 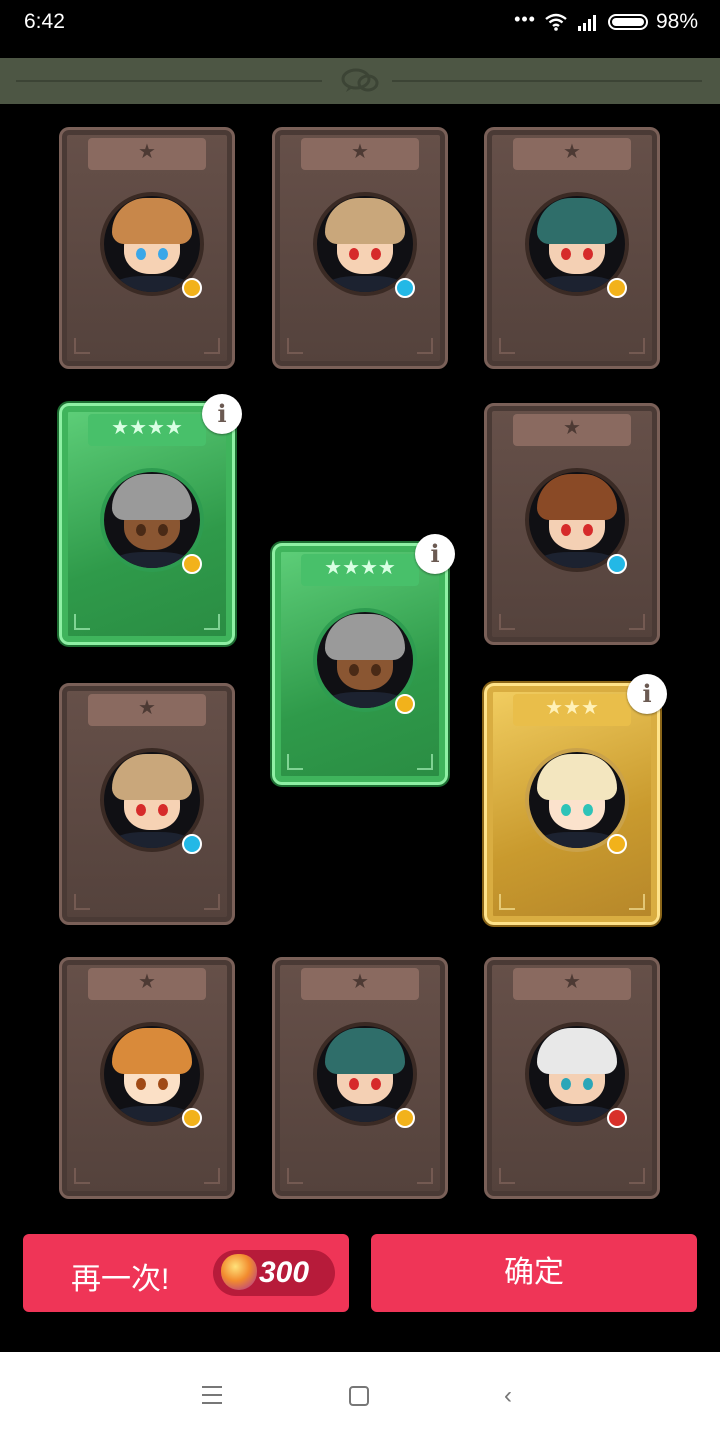 I want to click on back-icon: ‹, so click(x=508, y=1396).